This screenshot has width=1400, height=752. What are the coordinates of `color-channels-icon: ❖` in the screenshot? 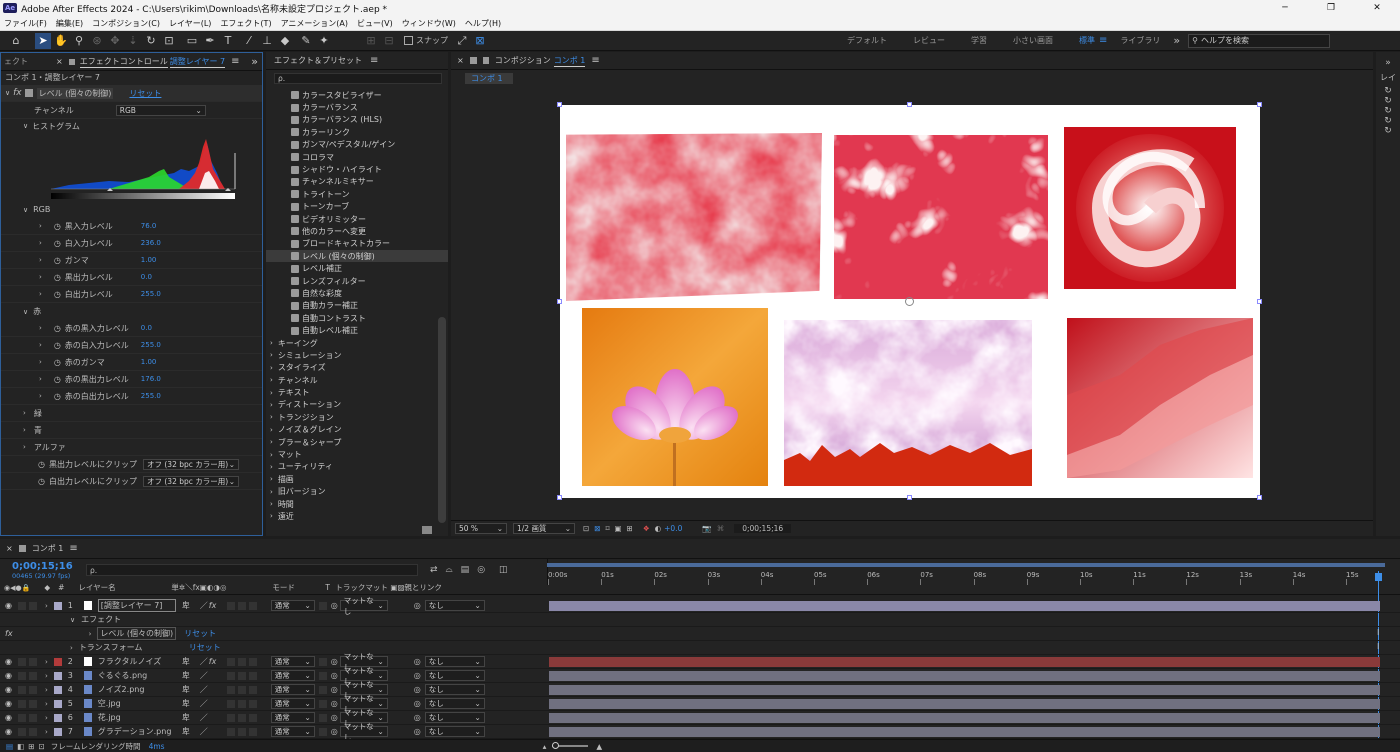 It's located at (646, 528).